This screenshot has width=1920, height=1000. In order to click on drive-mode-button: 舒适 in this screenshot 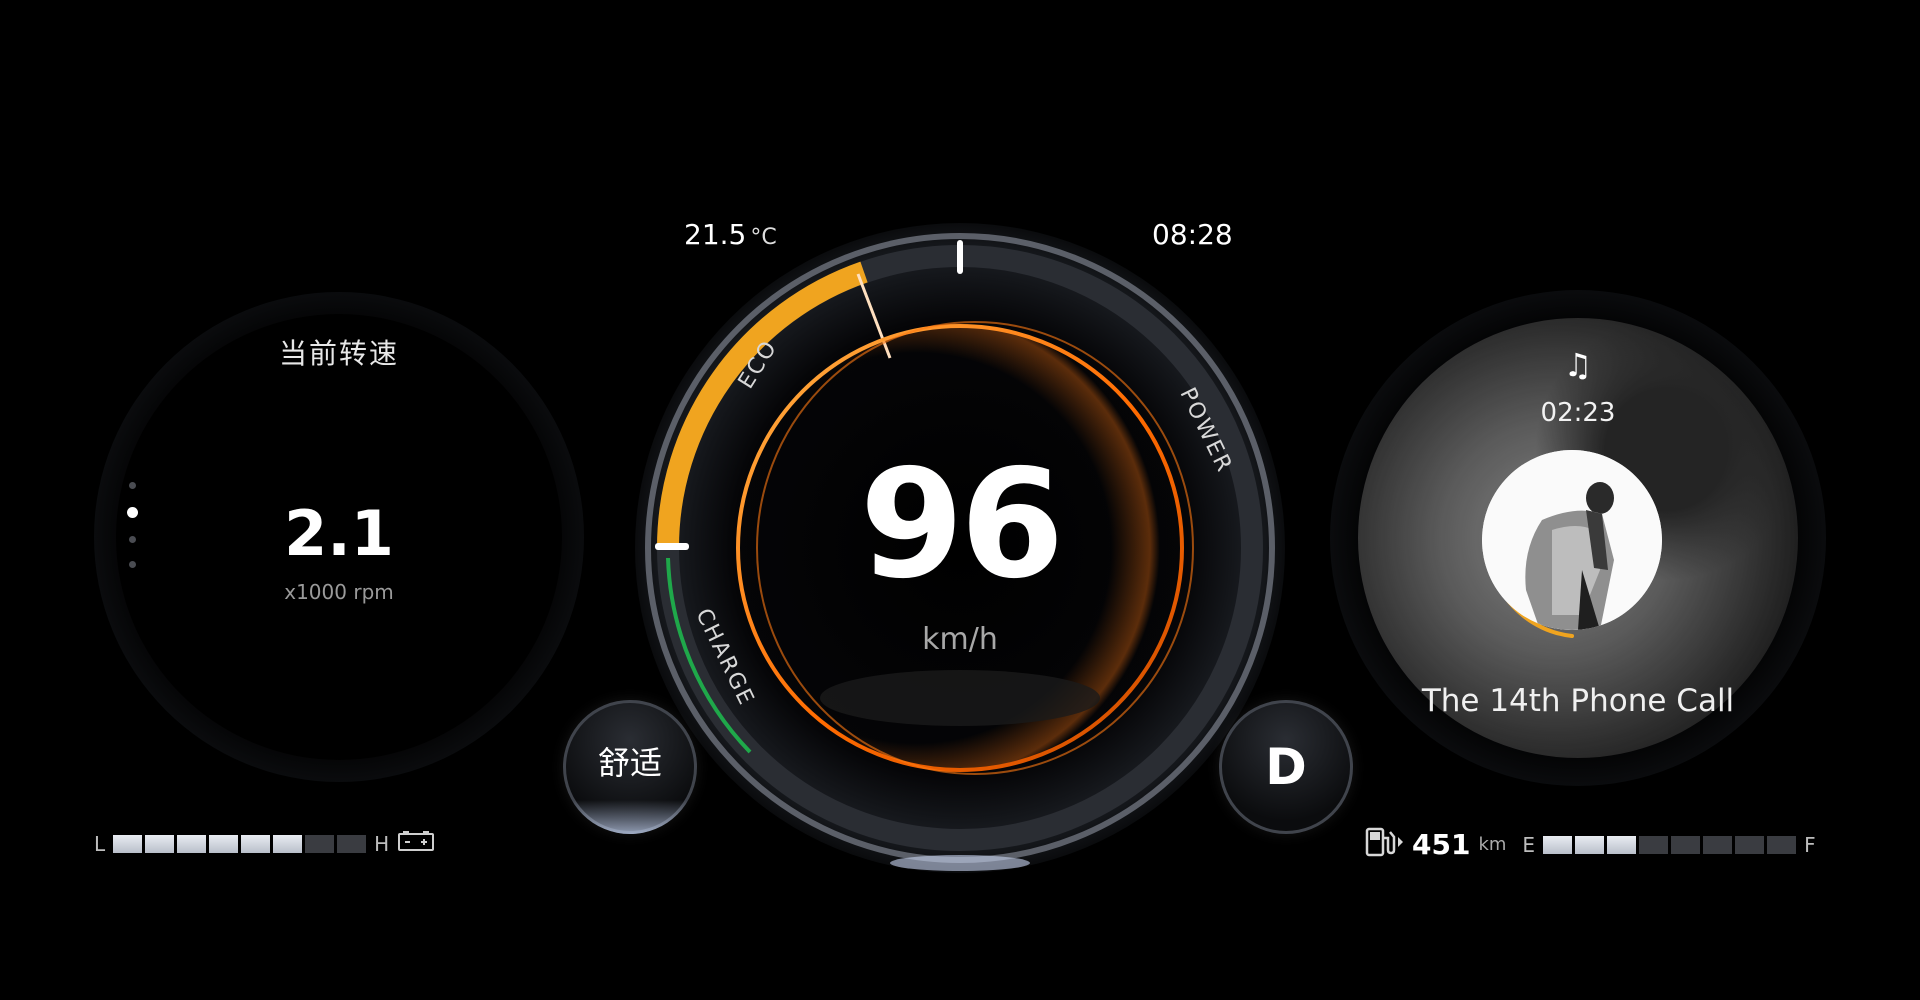, I will do `click(630, 767)`.